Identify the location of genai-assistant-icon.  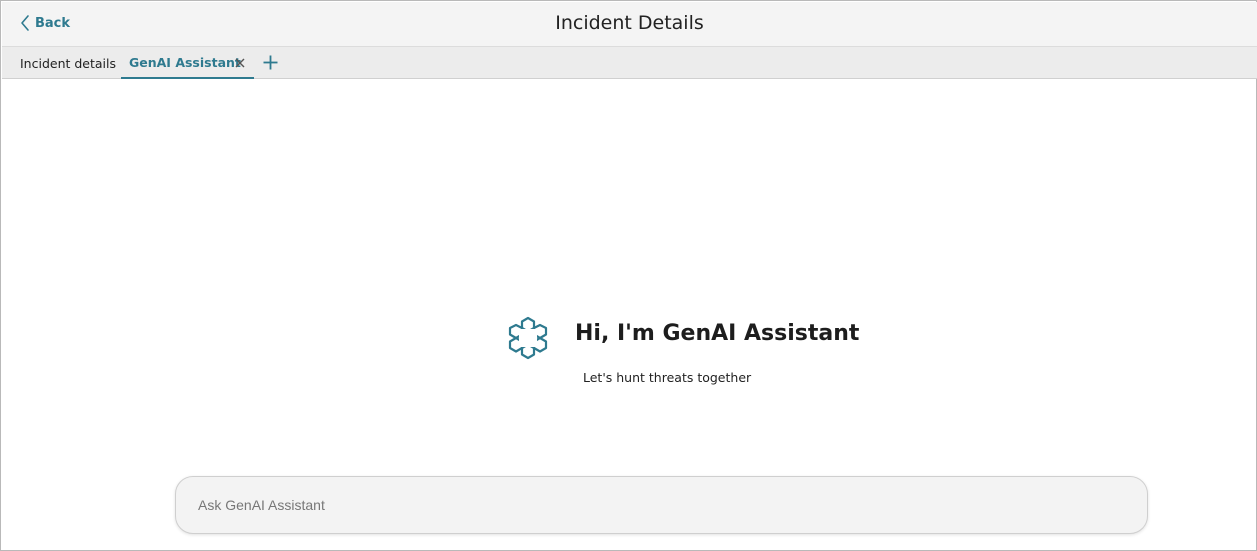
(528, 338).